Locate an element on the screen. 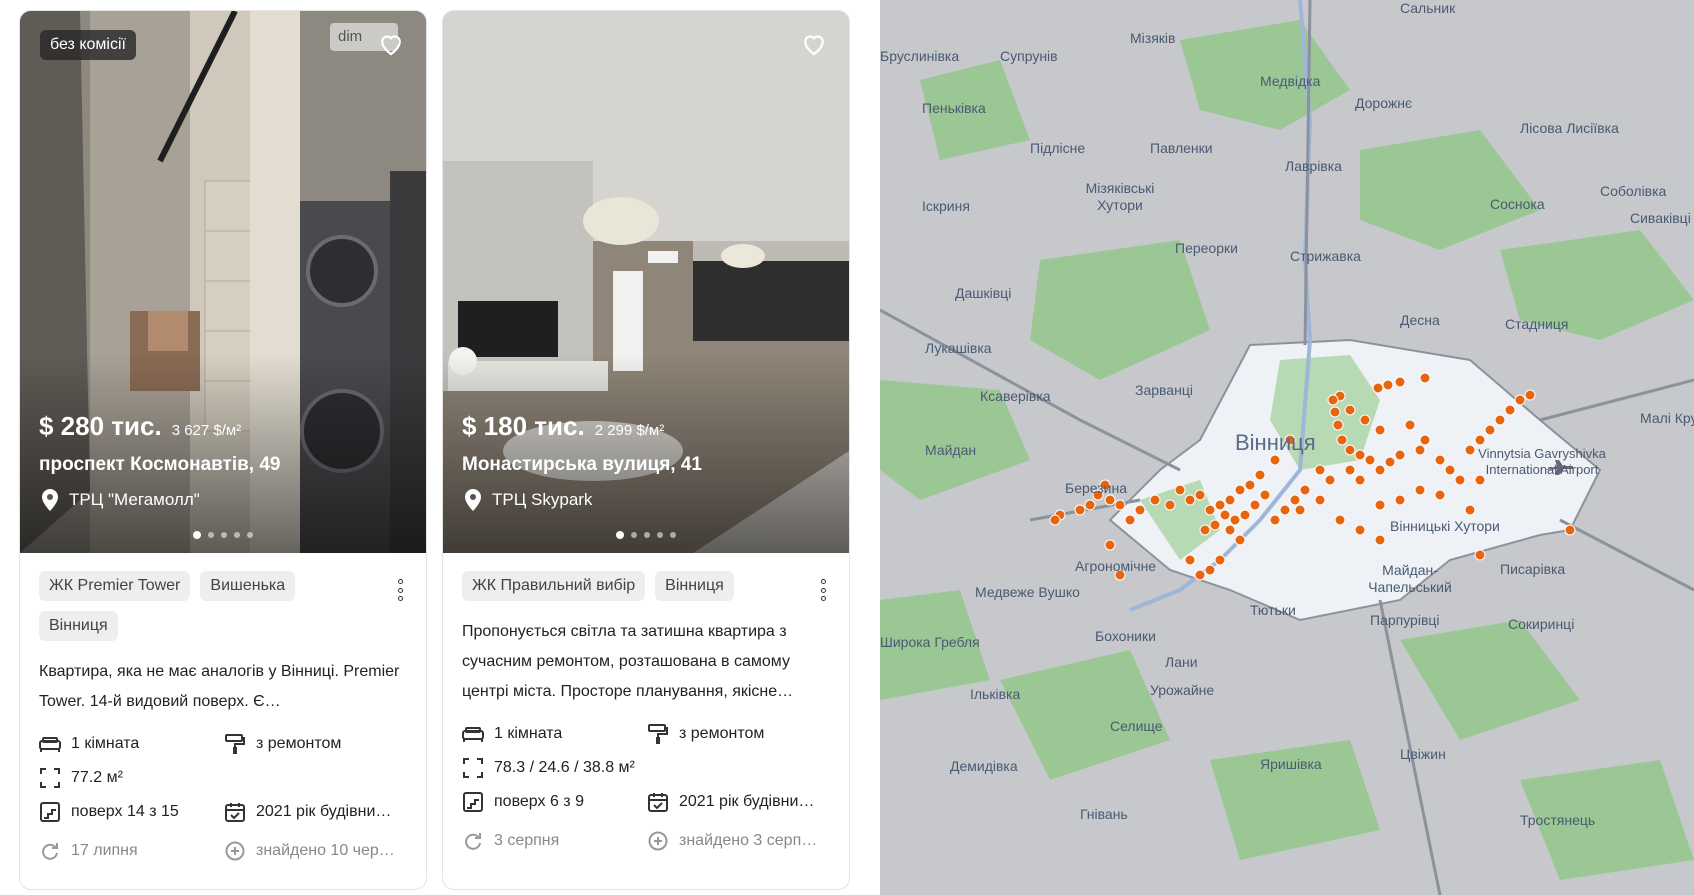  map-place-label: Гнівань is located at coordinates (1104, 814).